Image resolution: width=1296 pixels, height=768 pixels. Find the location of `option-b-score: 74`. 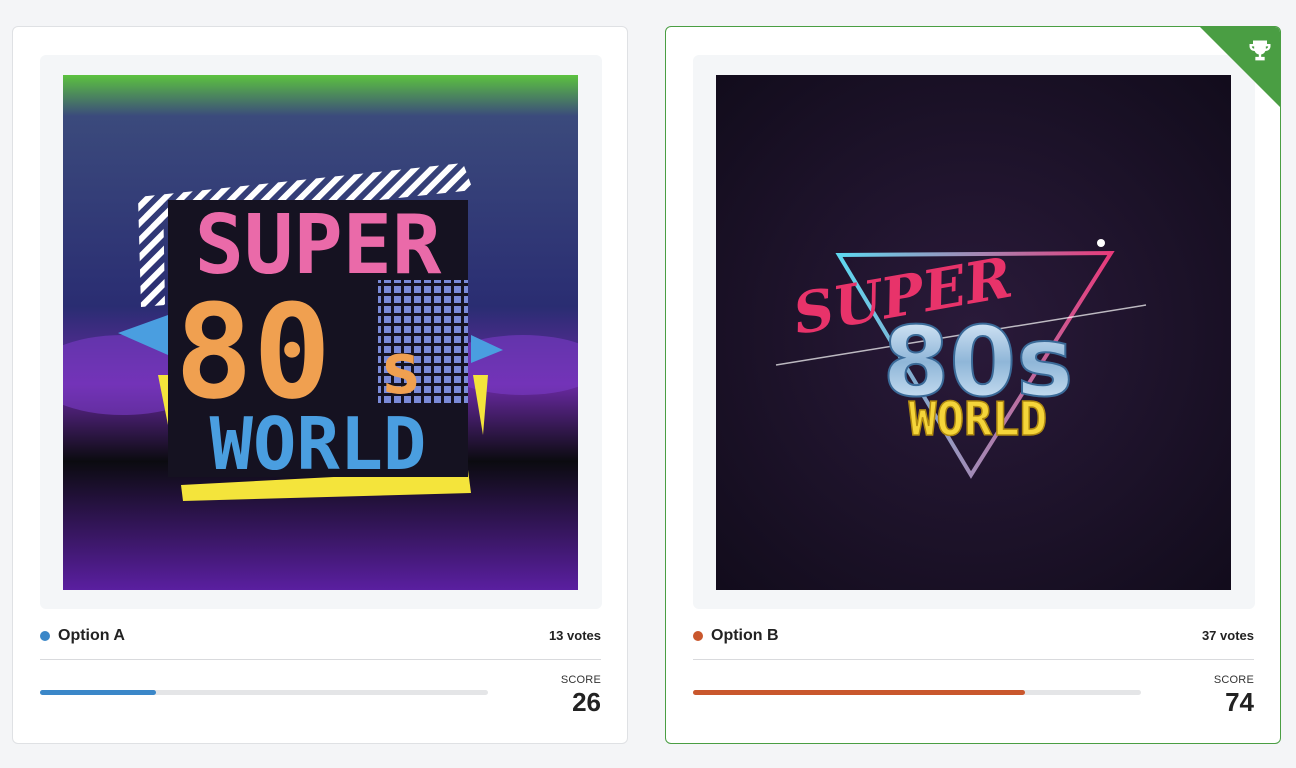

option-b-score: 74 is located at coordinates (1239, 702).